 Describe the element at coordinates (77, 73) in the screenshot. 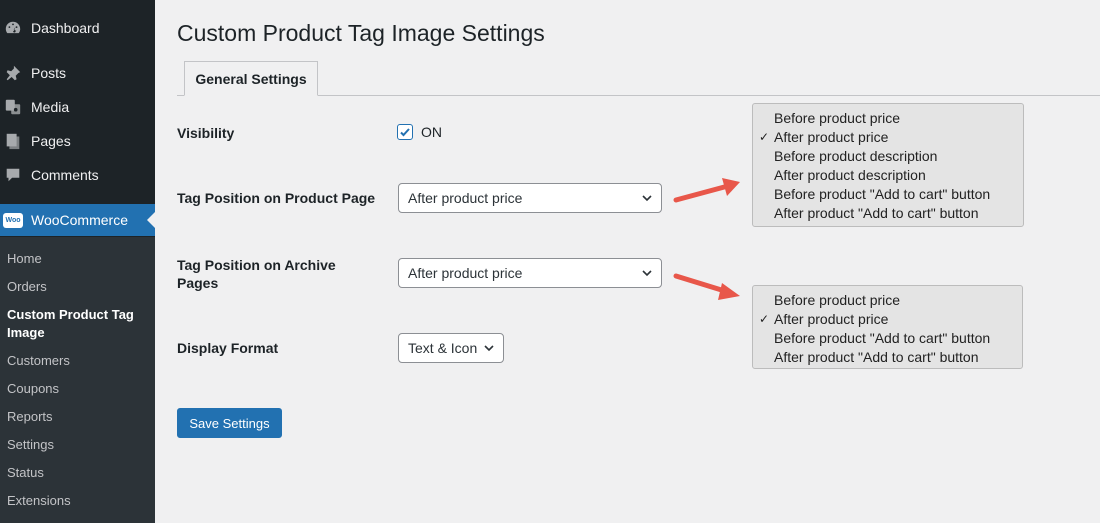

I see `sidebar-item-posts: Posts` at that location.